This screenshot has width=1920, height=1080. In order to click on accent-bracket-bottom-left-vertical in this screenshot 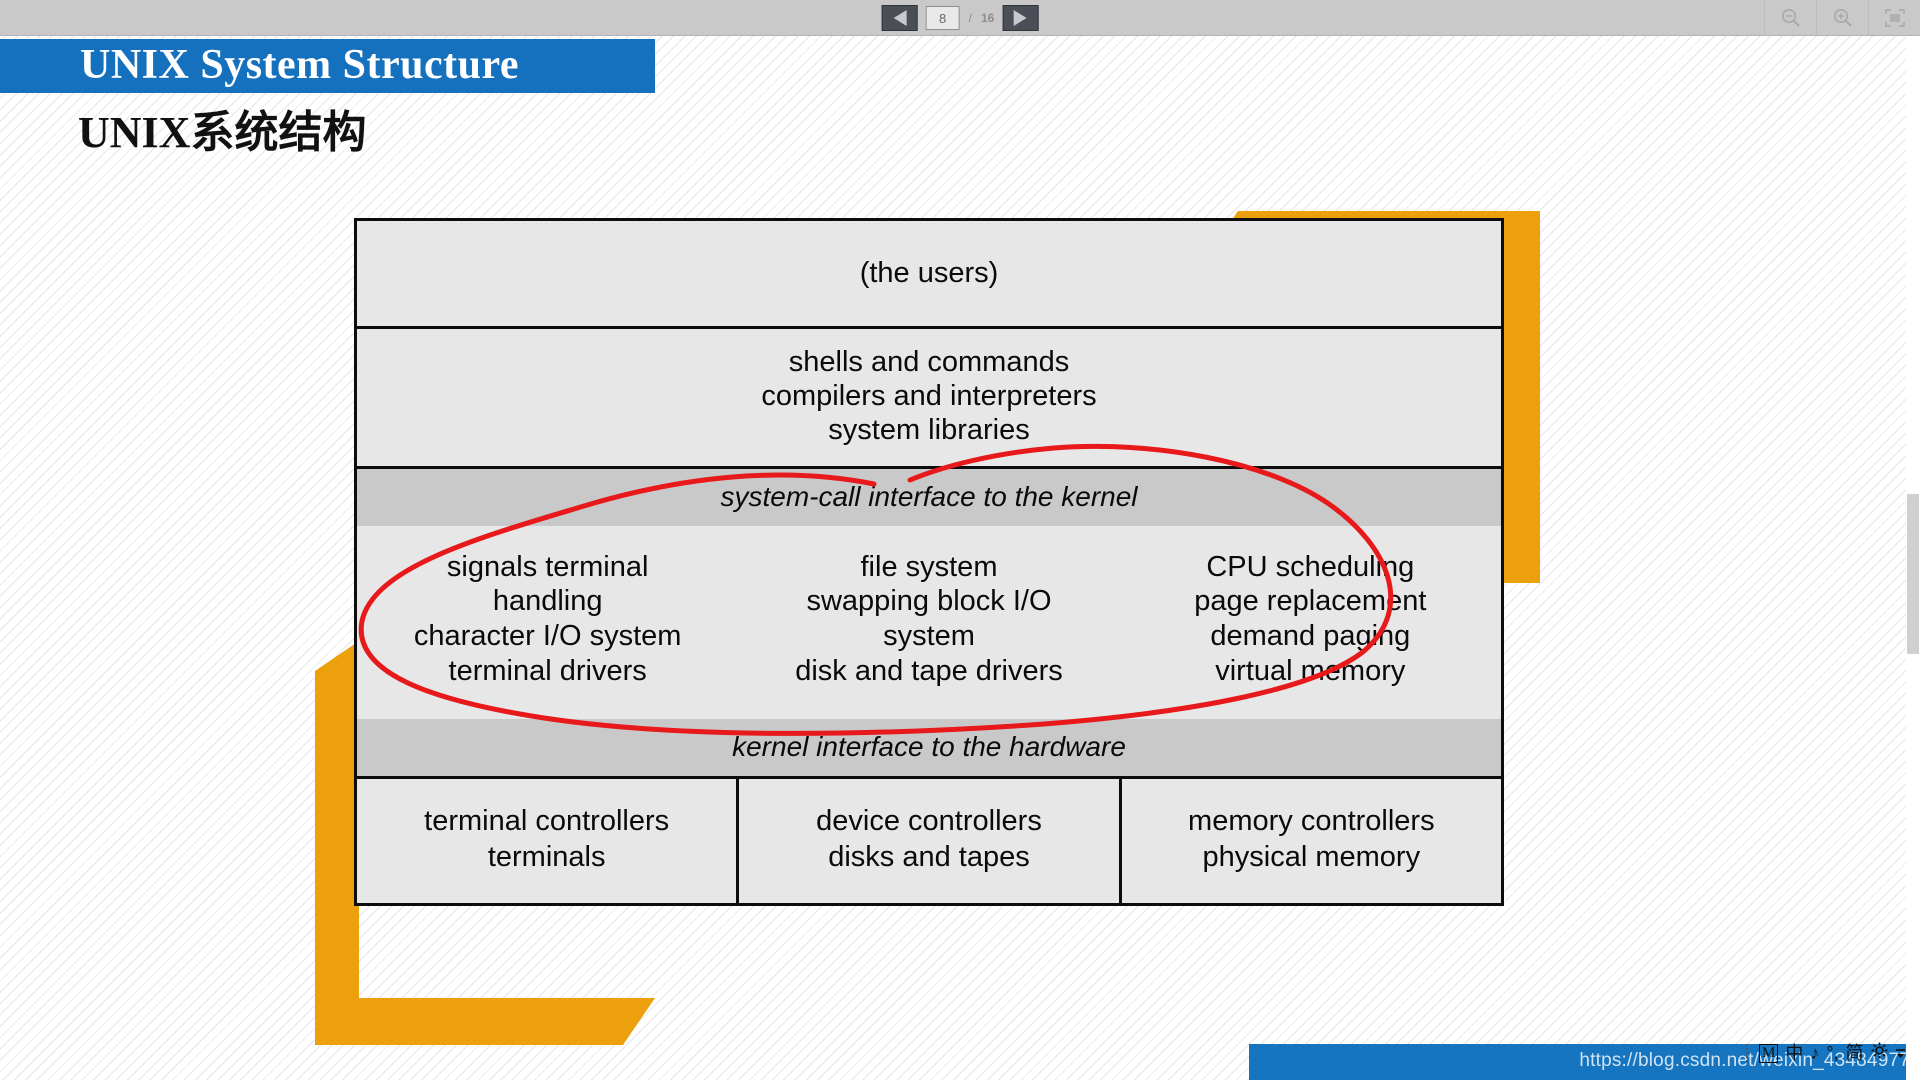, I will do `click(337, 843)`.